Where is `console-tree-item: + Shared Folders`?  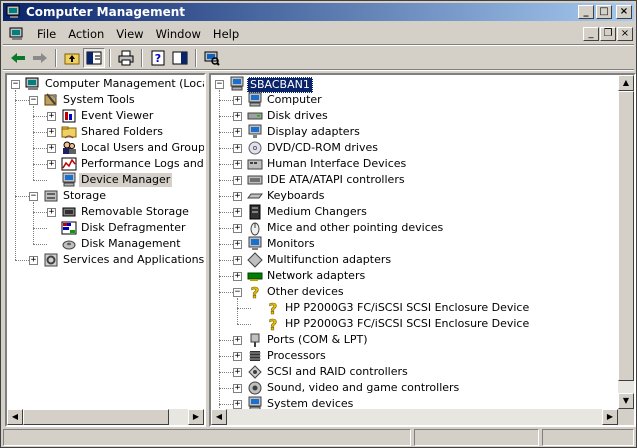 console-tree-item: + Shared Folders is located at coordinates (105, 132).